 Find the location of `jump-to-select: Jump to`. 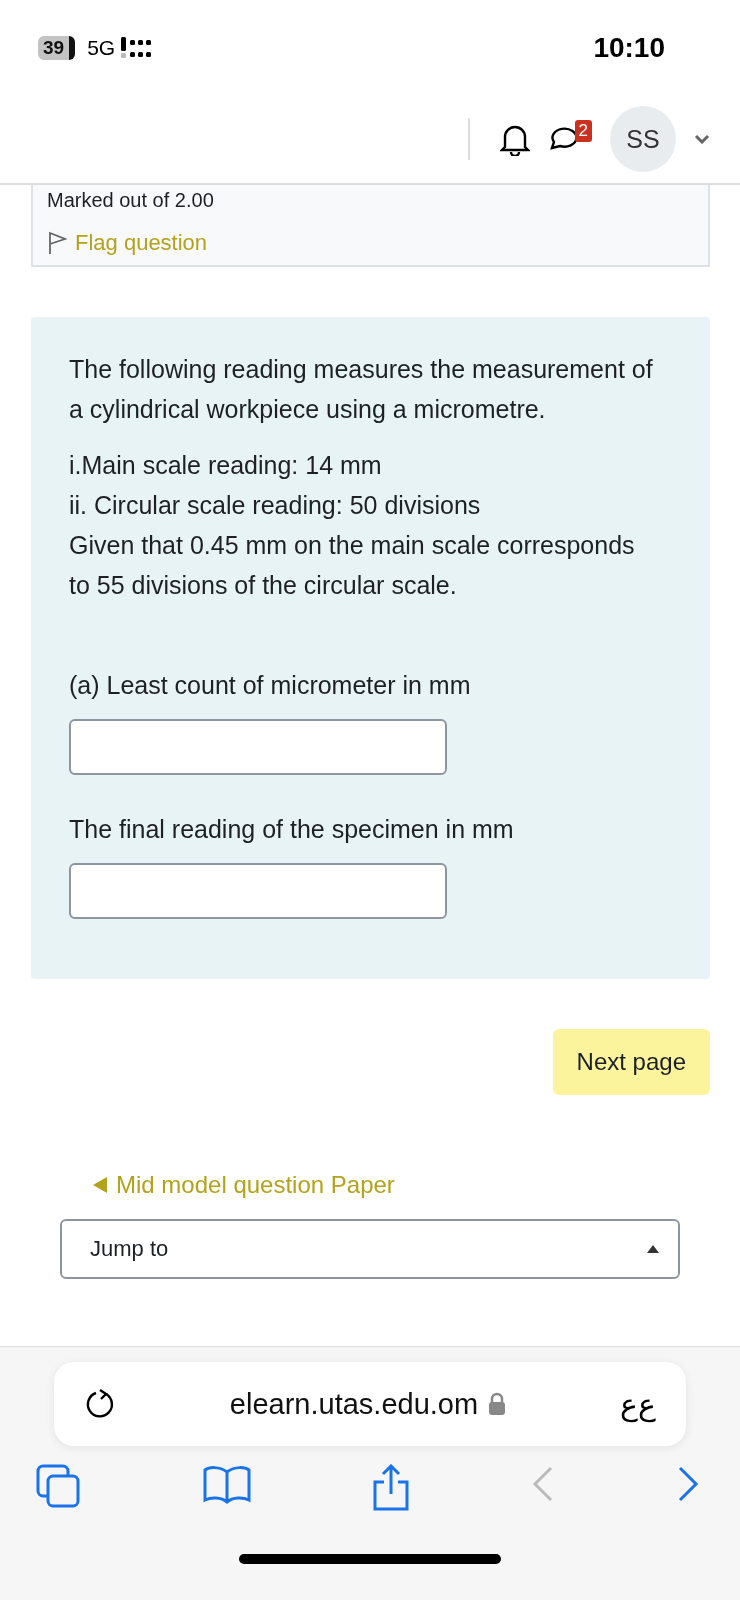

jump-to-select: Jump to is located at coordinates (370, 1249).